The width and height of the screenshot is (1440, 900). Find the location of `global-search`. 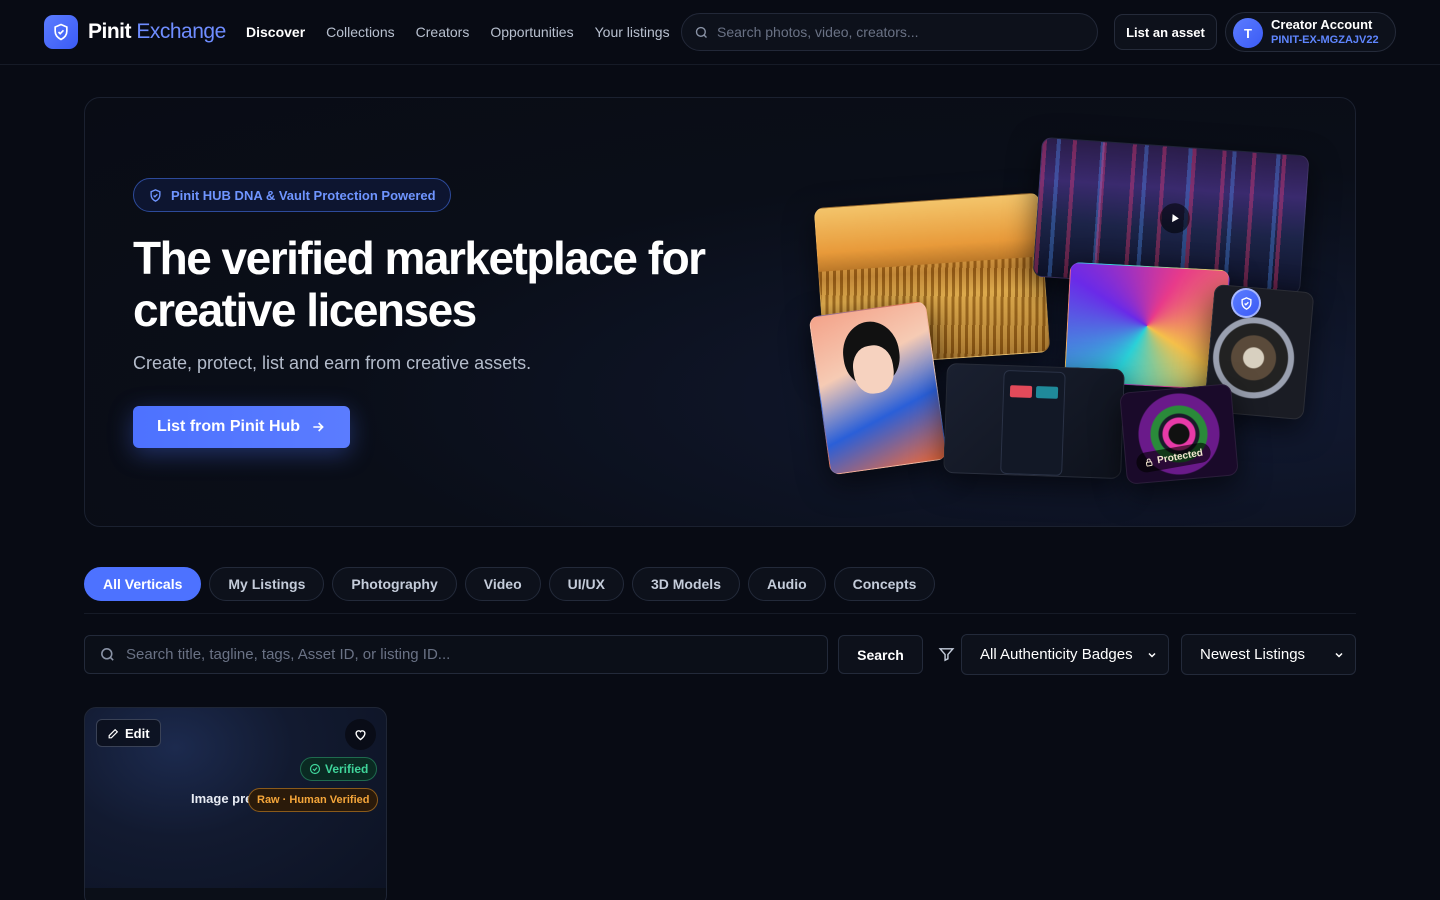

global-search is located at coordinates (889, 32).